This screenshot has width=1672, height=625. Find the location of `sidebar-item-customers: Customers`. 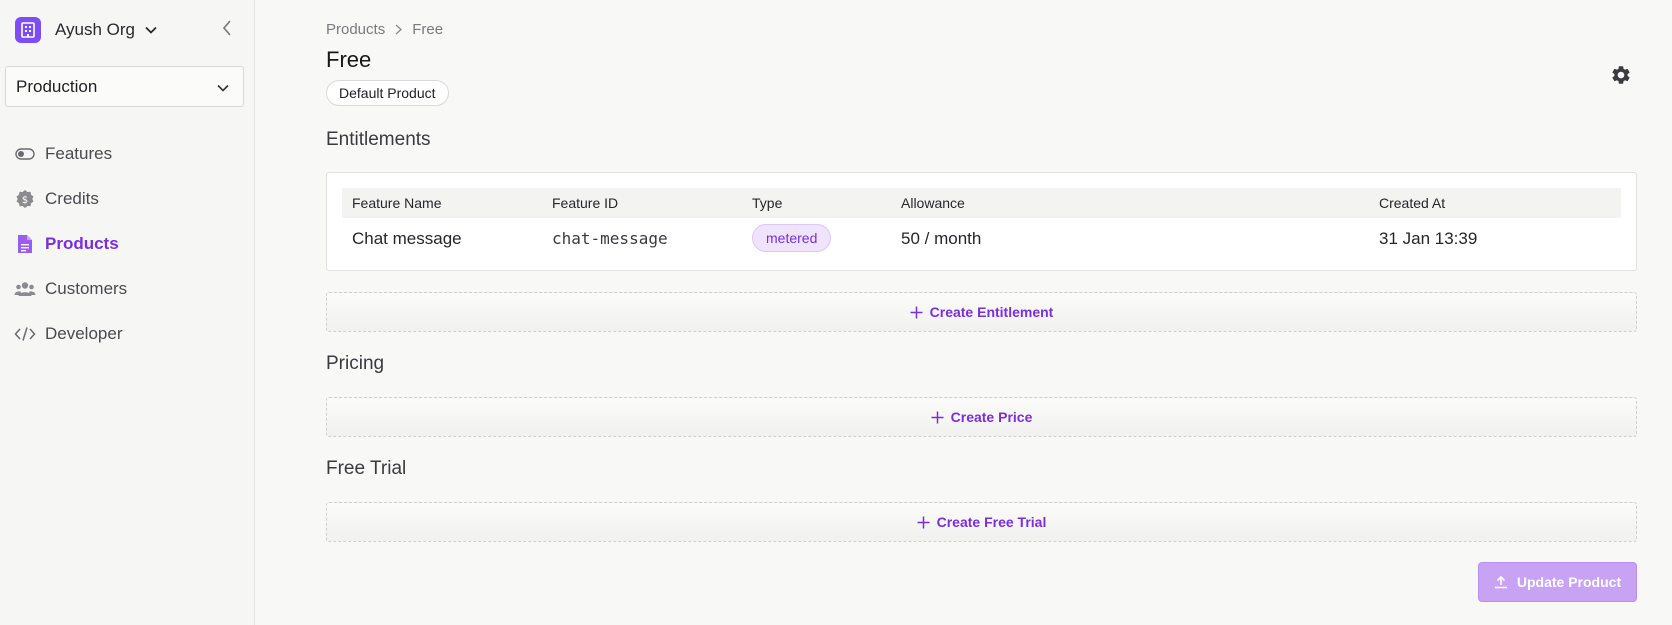

sidebar-item-customers: Customers is located at coordinates (70, 289).